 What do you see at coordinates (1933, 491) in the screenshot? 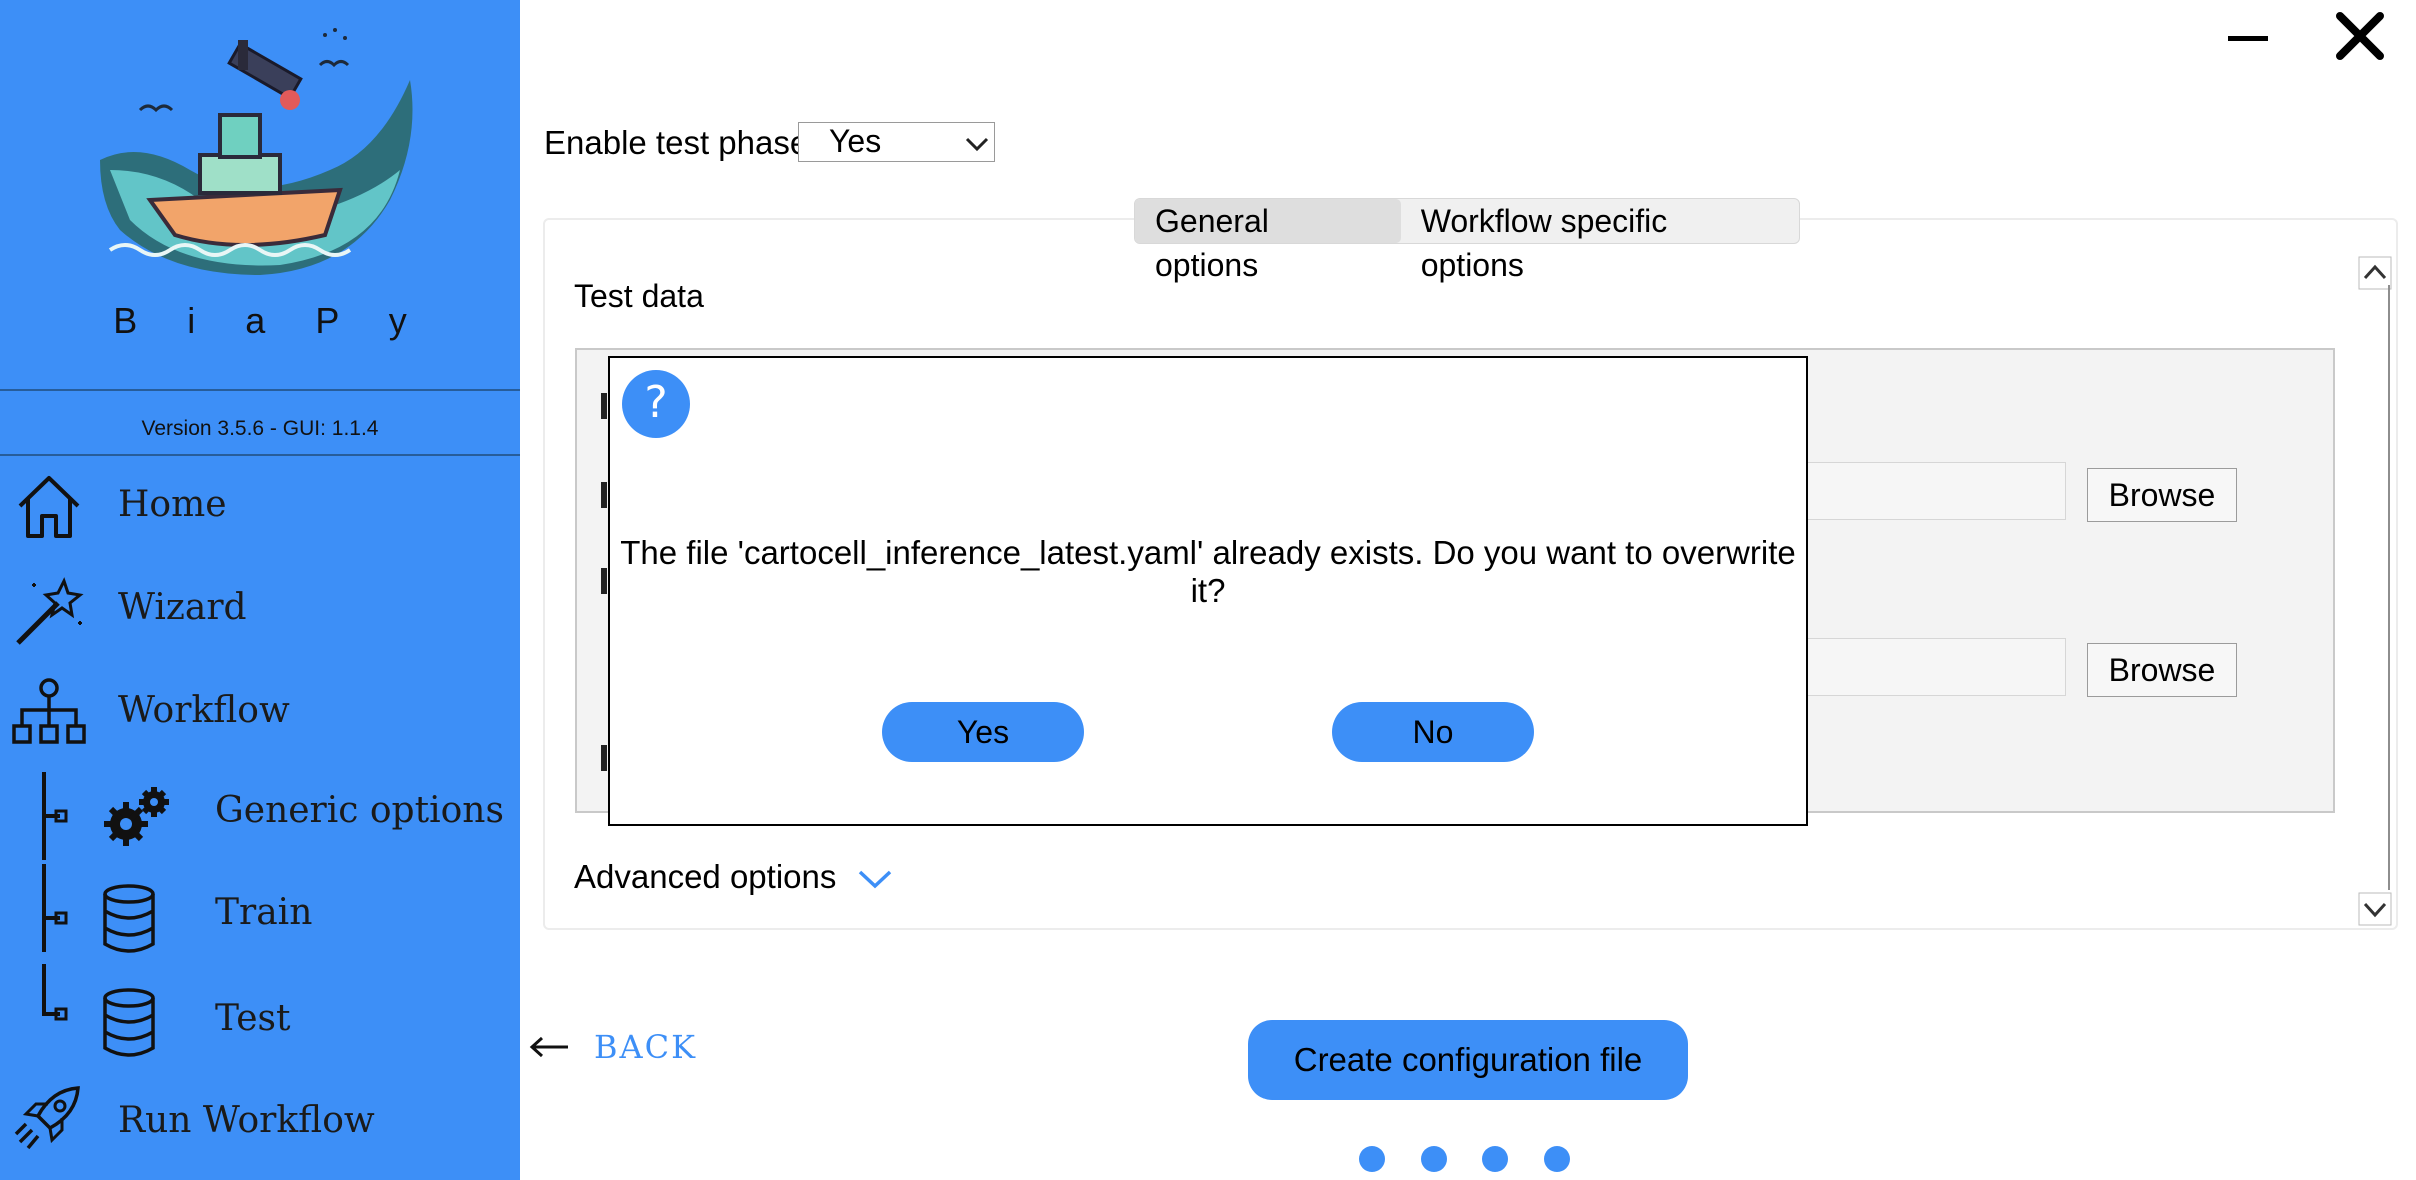
I see `test-data-path-input` at bounding box center [1933, 491].